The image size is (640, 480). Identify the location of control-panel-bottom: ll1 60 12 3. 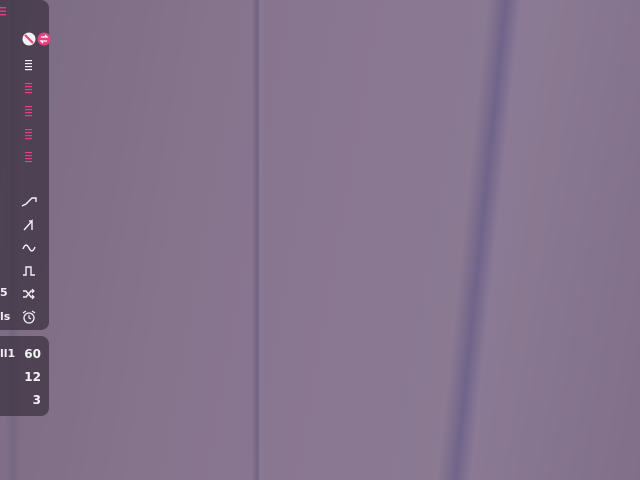
(24, 376).